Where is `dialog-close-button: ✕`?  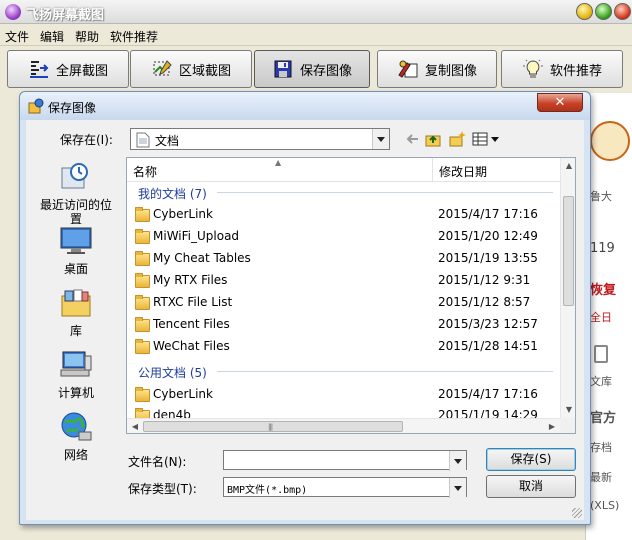
dialog-close-button: ✕ is located at coordinates (560, 102).